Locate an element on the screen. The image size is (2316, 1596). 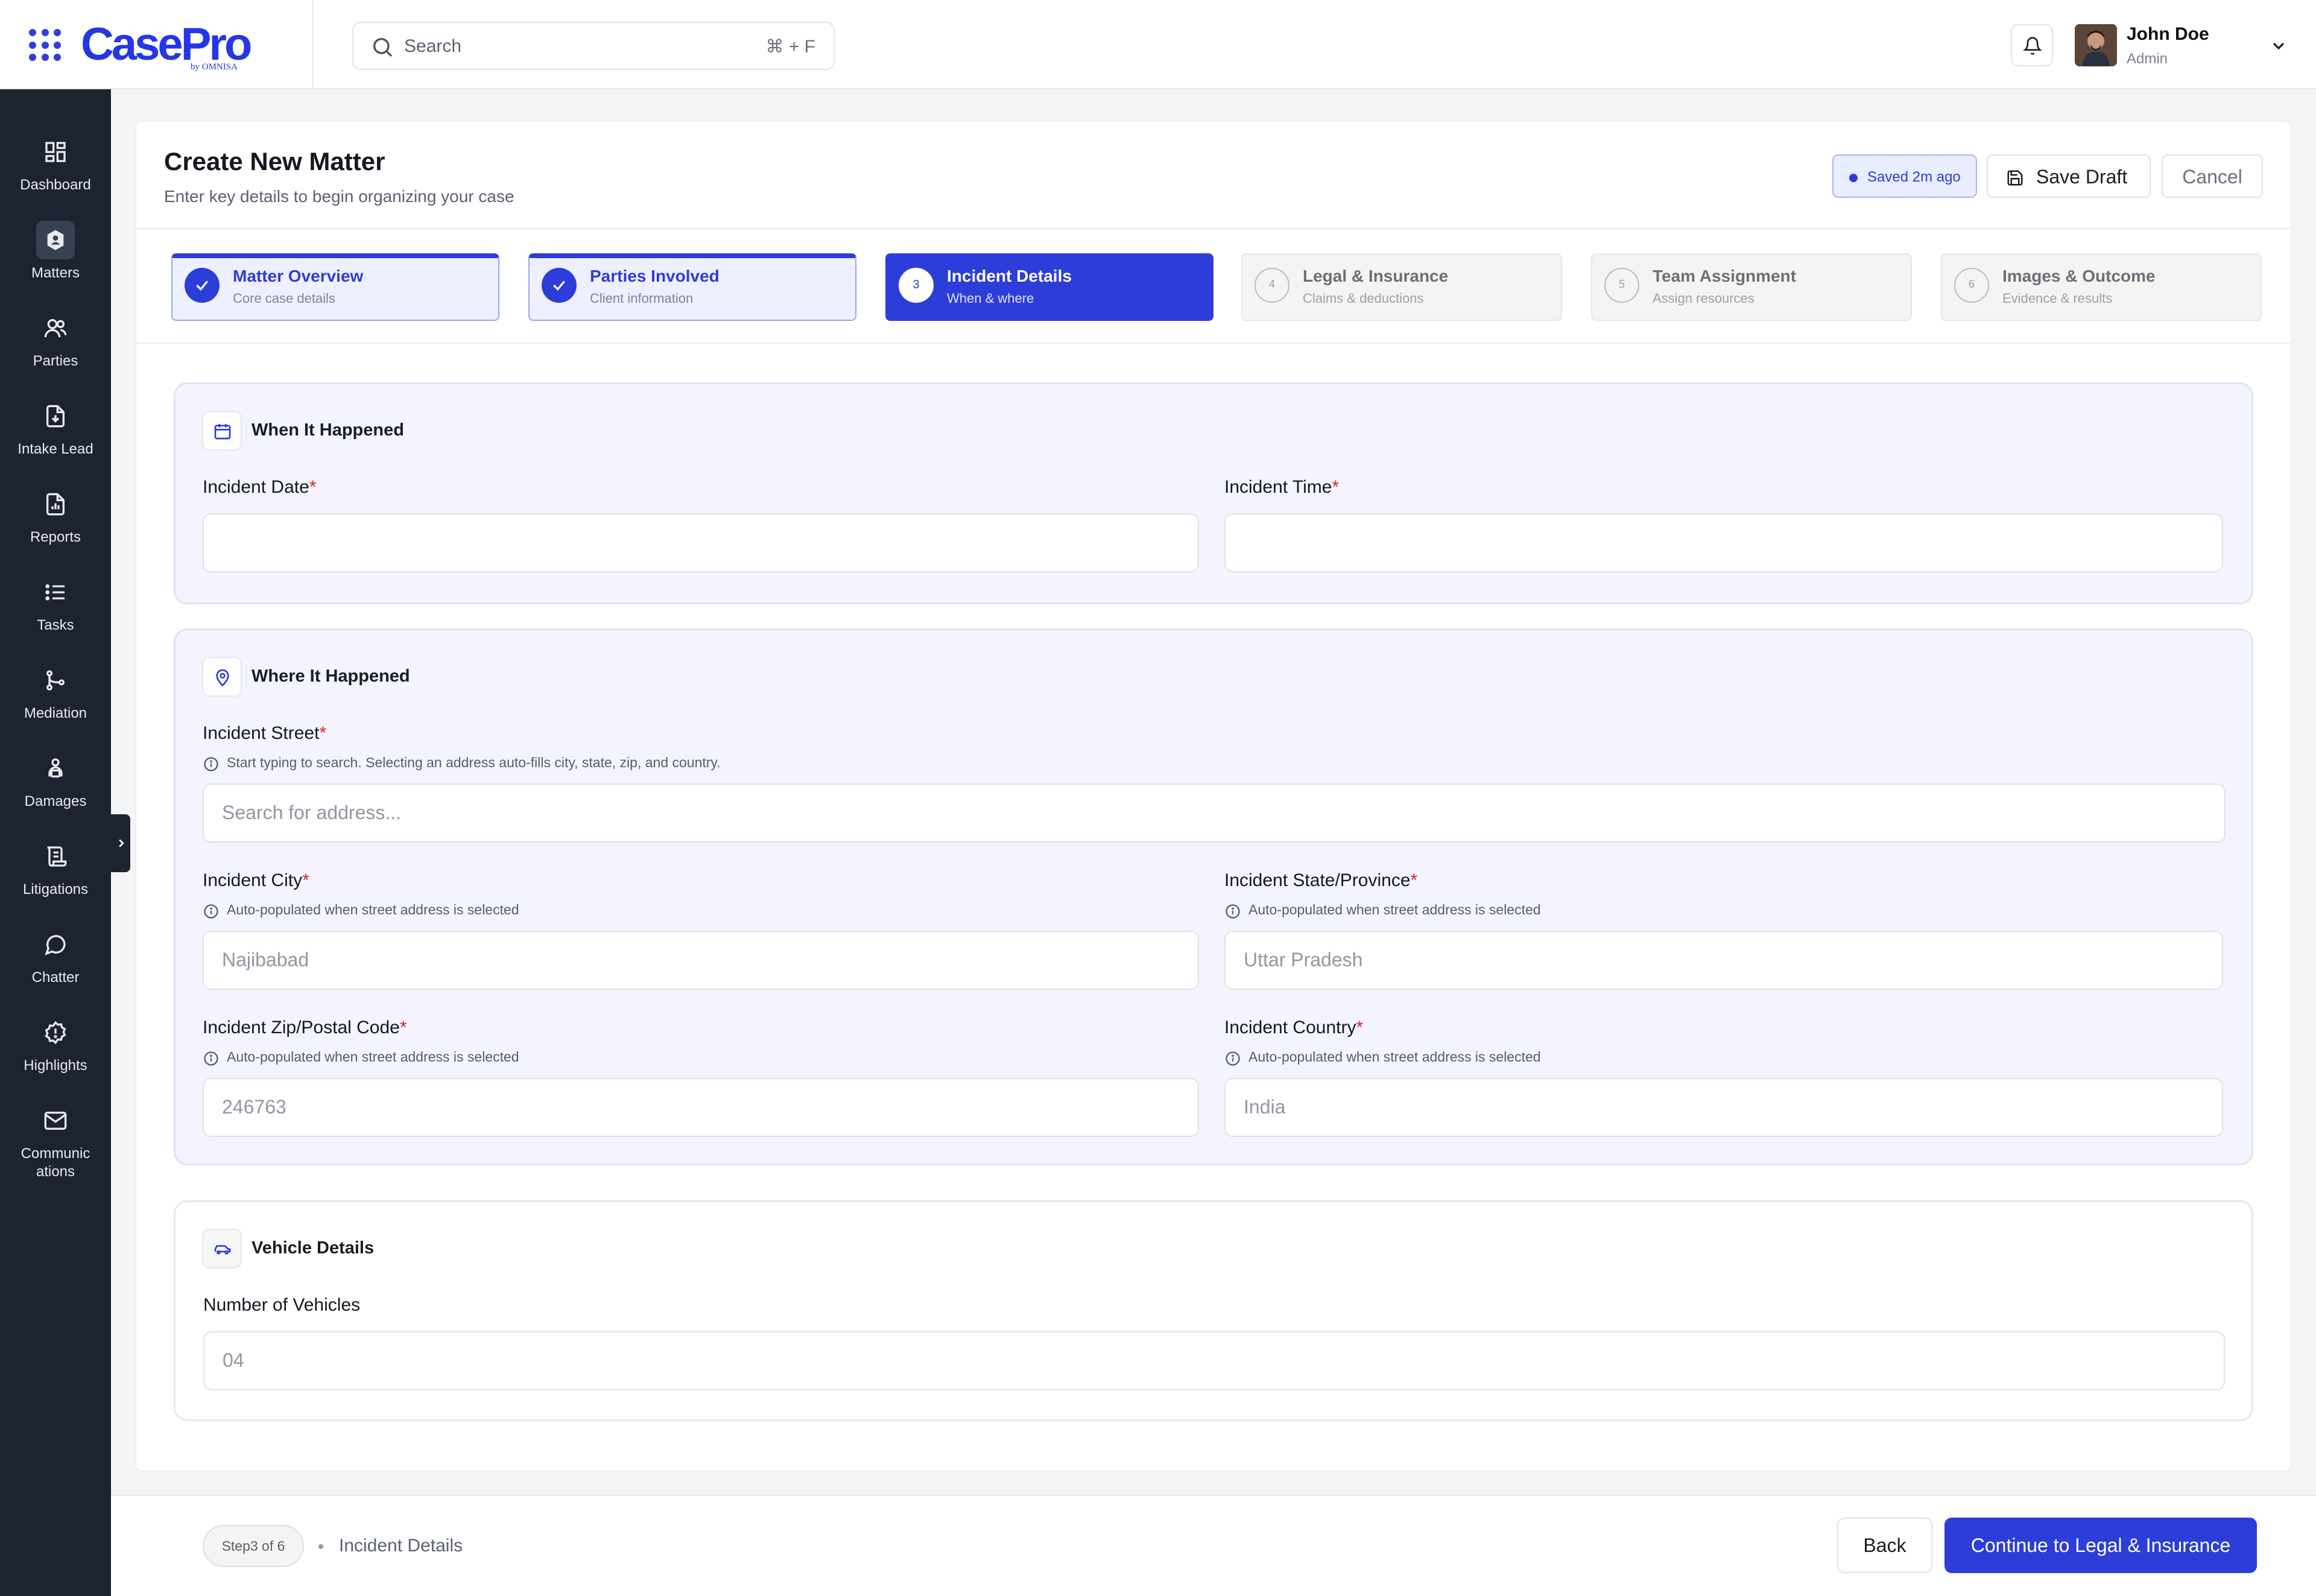
brand-area: CasePro by OMNISA is located at coordinates (157, 44).